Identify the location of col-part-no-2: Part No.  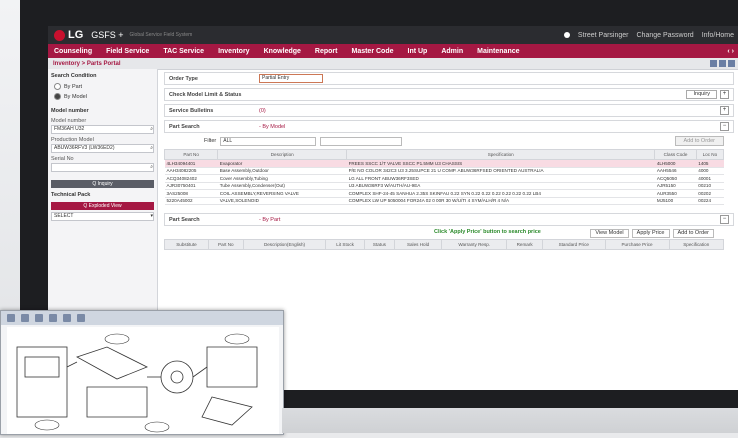
(225, 244).